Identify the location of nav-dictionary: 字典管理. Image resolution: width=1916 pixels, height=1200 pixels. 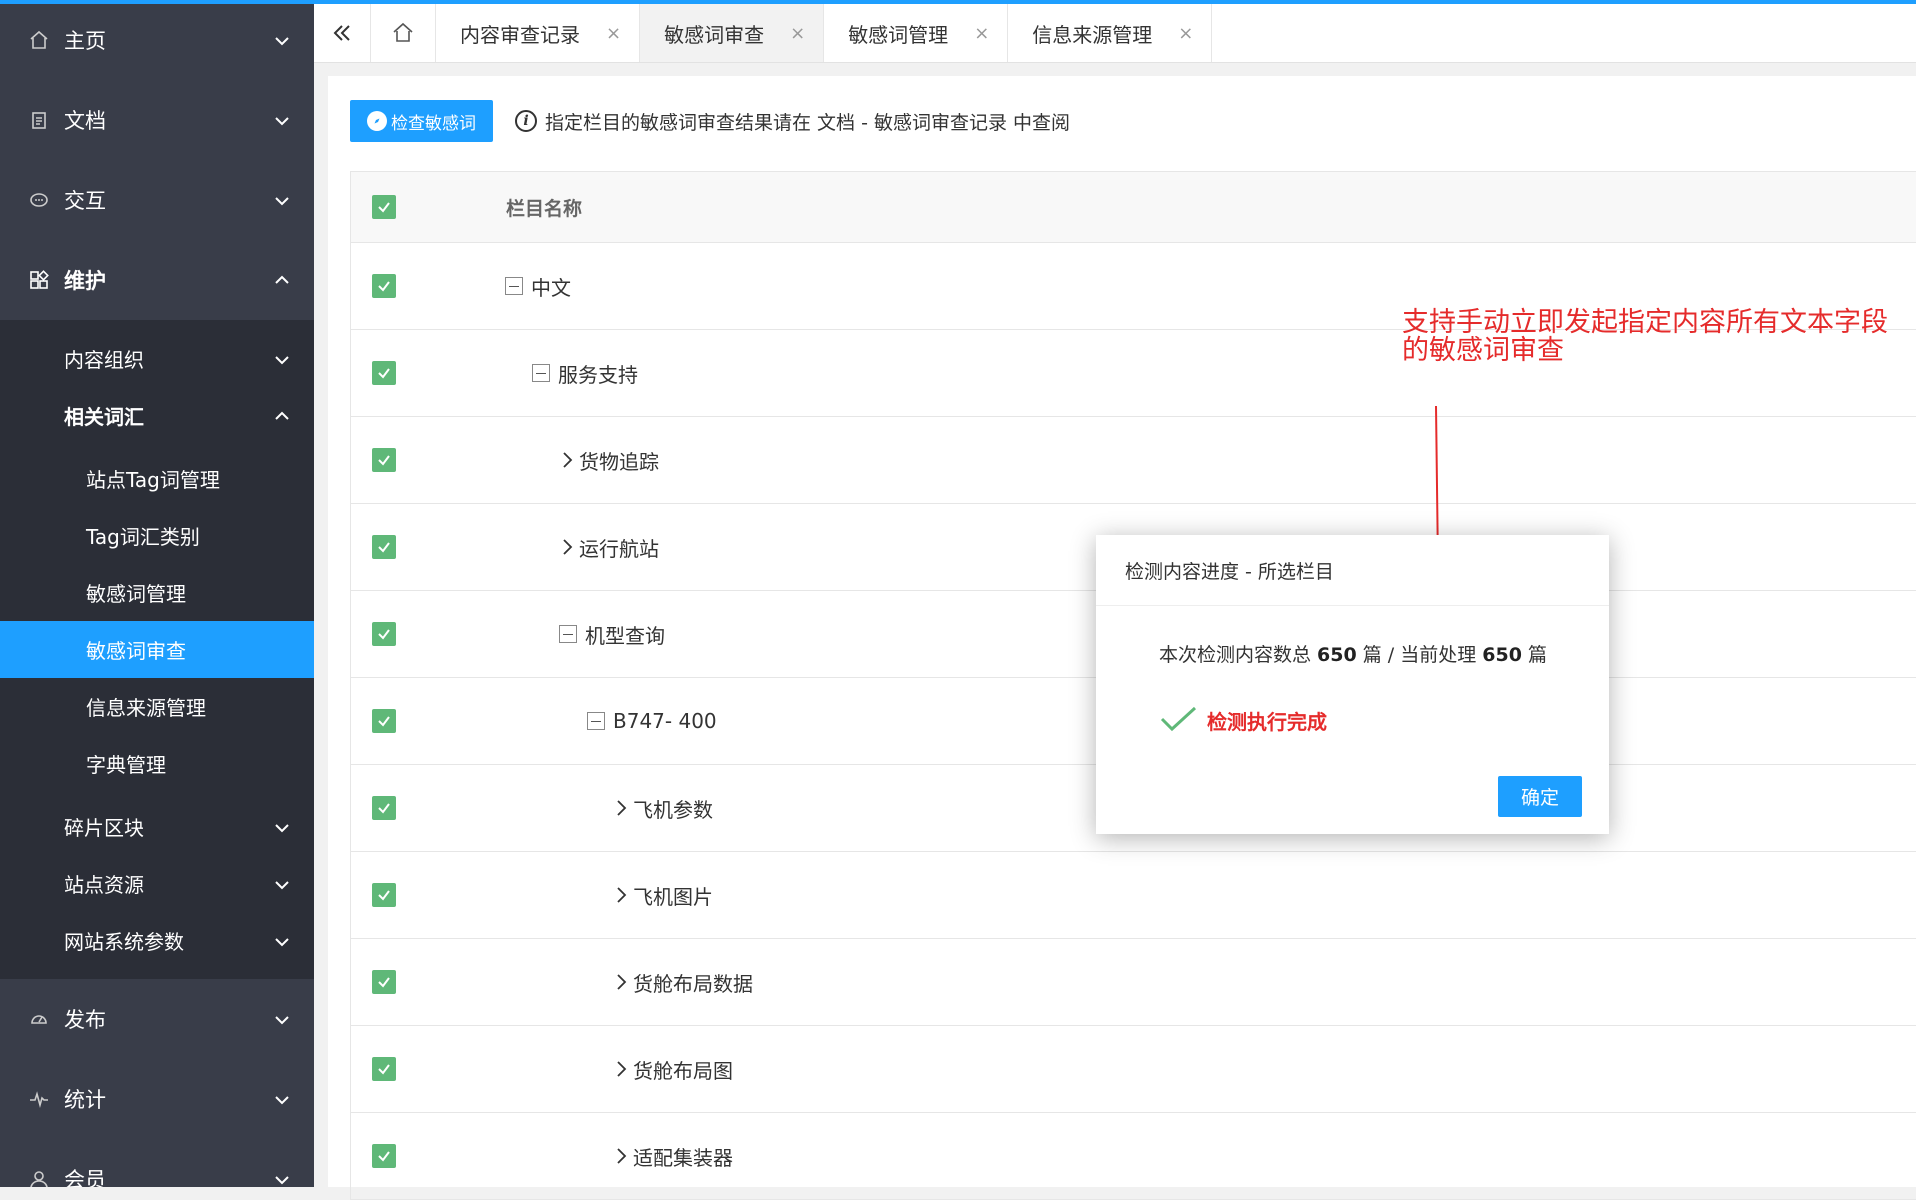
(157, 763).